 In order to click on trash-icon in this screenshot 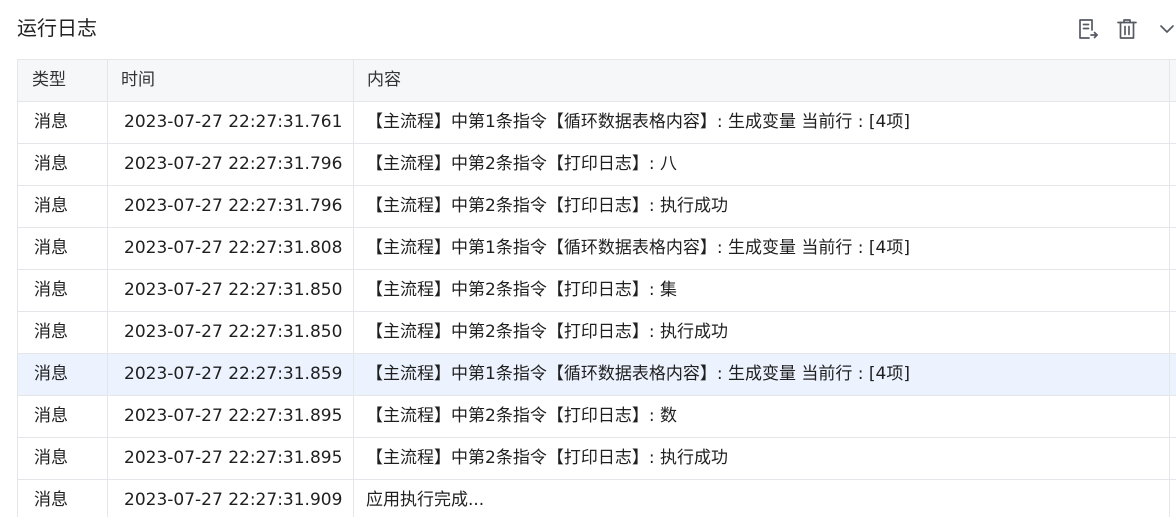, I will do `click(1127, 29)`.